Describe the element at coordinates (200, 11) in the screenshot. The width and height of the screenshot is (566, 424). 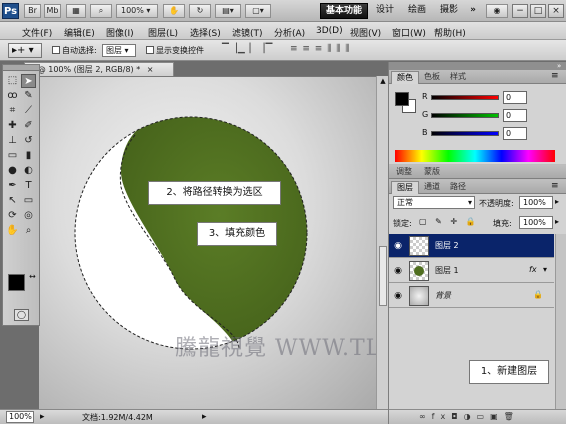
I see `rotate-view-icon: ↻` at that location.